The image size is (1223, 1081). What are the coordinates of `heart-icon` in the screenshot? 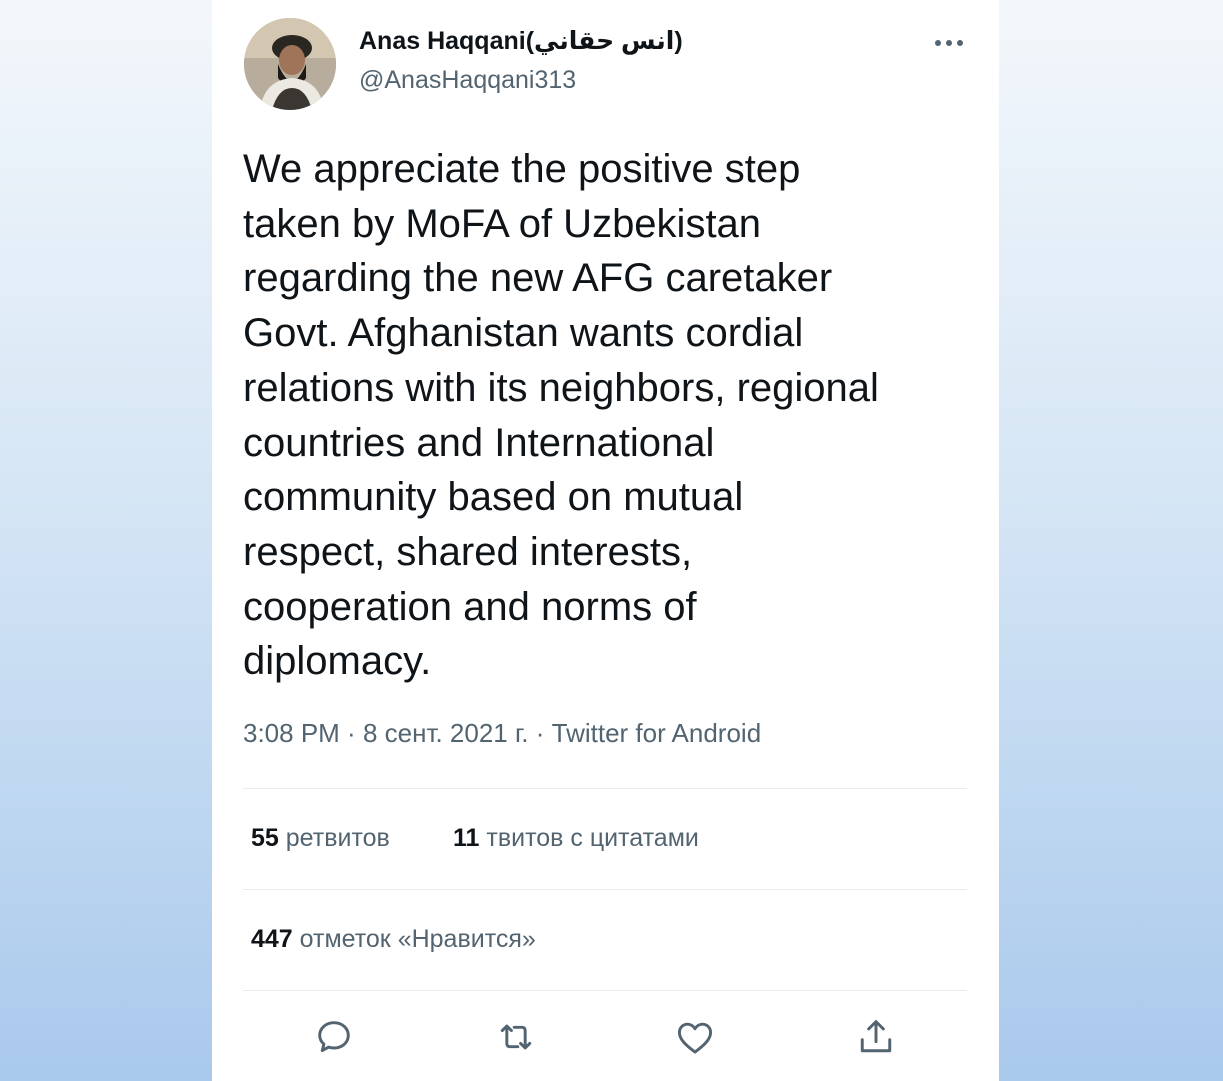 It's located at (695, 1038).